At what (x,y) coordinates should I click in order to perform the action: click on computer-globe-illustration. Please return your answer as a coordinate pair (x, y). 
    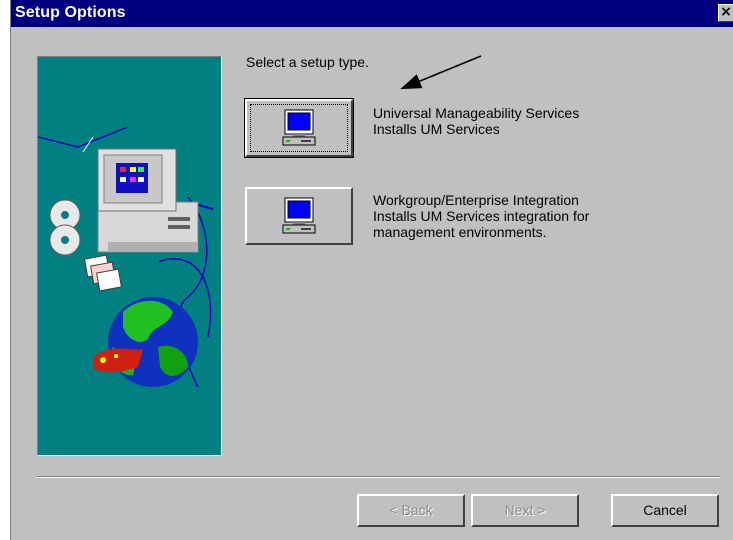
    Looking at the image, I should click on (126, 257).